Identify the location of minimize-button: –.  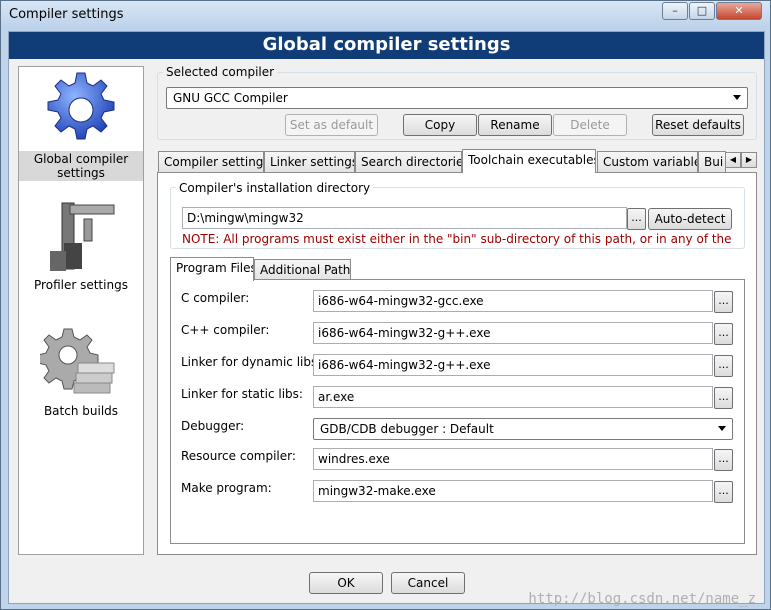
(675, 11).